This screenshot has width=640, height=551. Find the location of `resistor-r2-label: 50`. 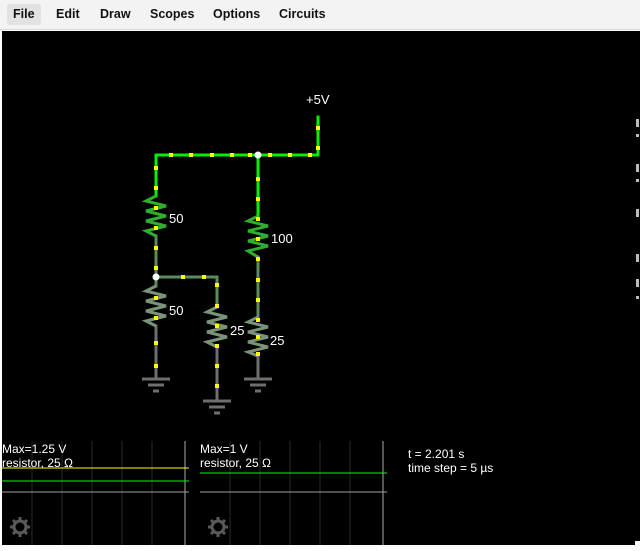

resistor-r2-label: 50 is located at coordinates (176, 310).